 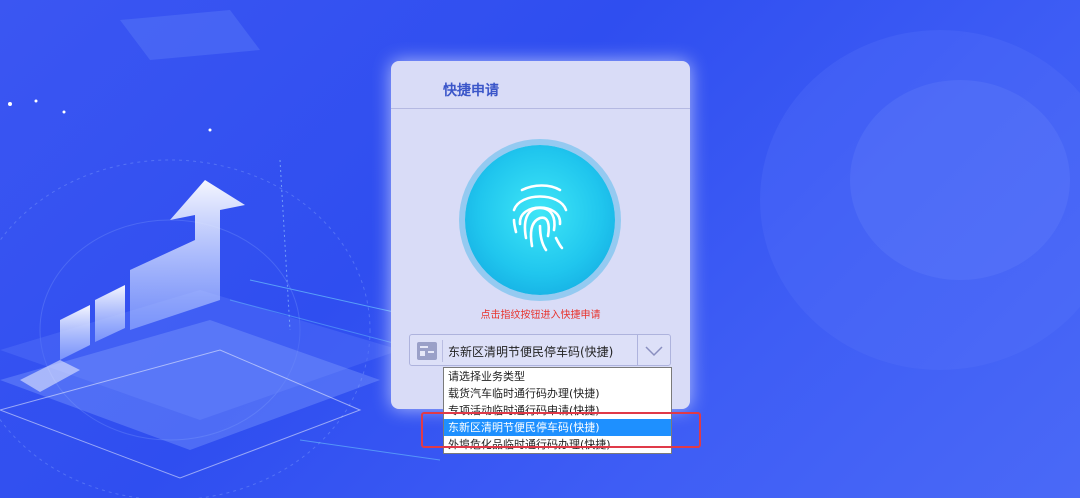 I want to click on select-toggle, so click(x=653, y=350).